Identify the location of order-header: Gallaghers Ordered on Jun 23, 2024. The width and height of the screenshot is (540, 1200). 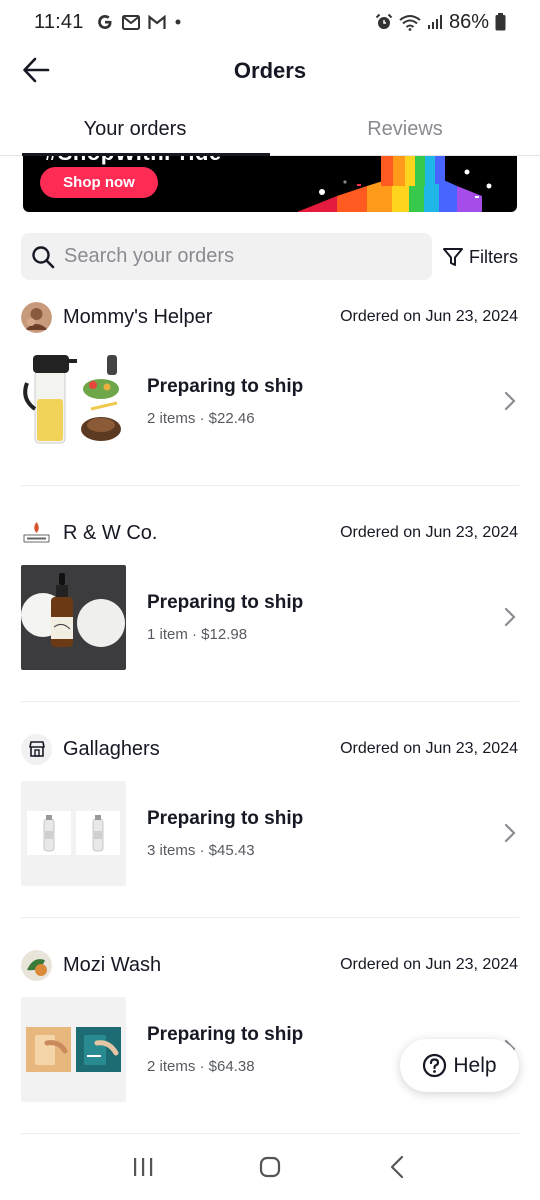
(269, 749).